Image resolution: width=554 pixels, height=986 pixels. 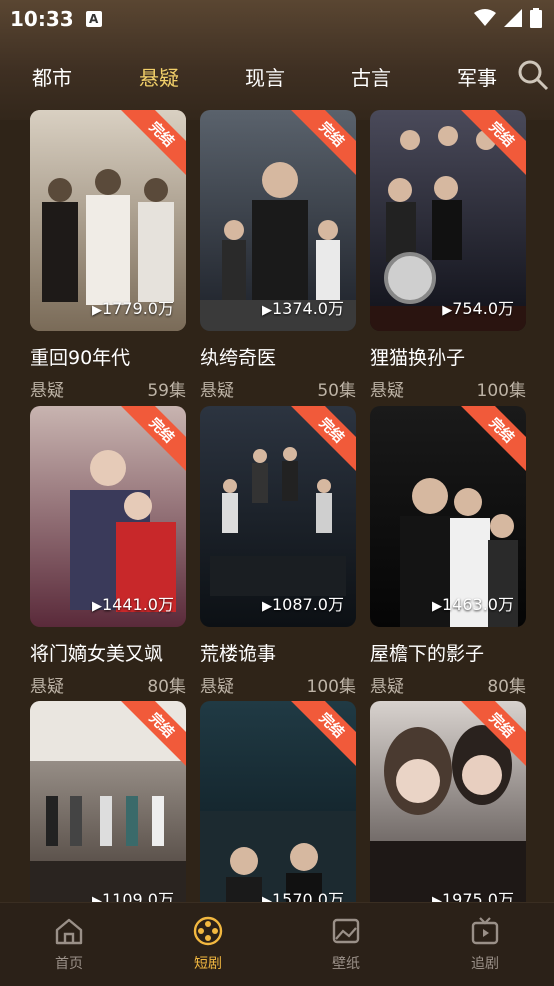 What do you see at coordinates (477, 76) in the screenshot?
I see `tab-junshi: 军事` at bounding box center [477, 76].